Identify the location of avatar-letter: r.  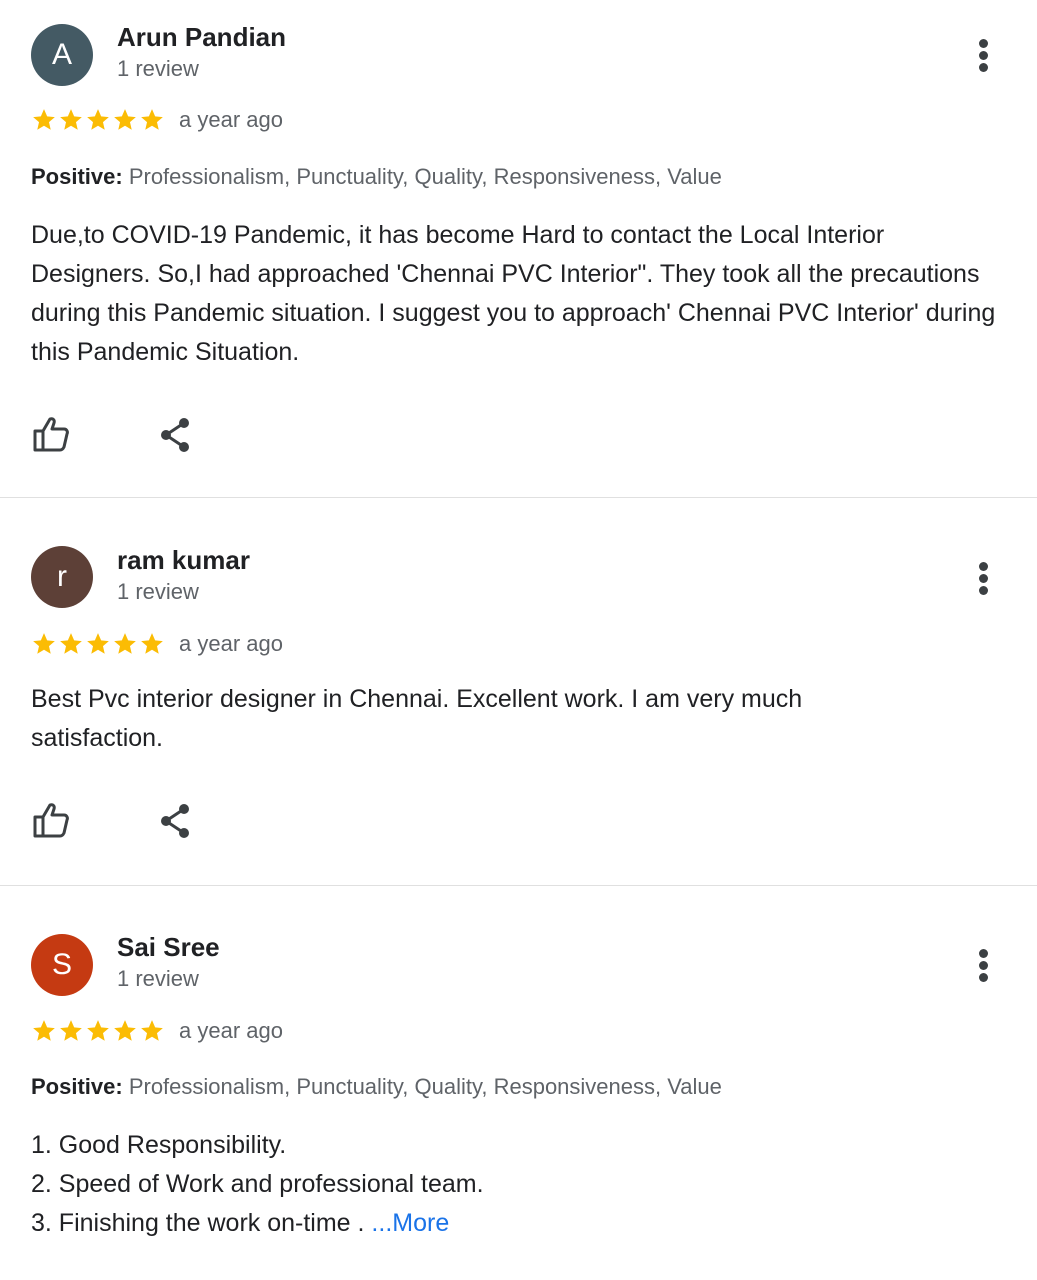
(62, 576).